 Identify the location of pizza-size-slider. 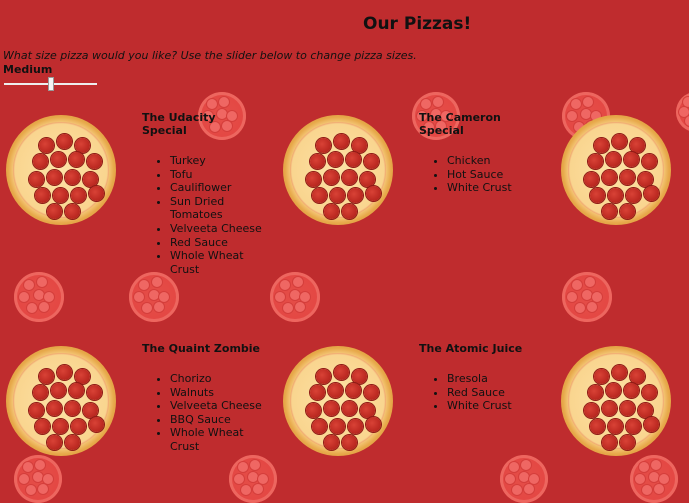
(50, 84).